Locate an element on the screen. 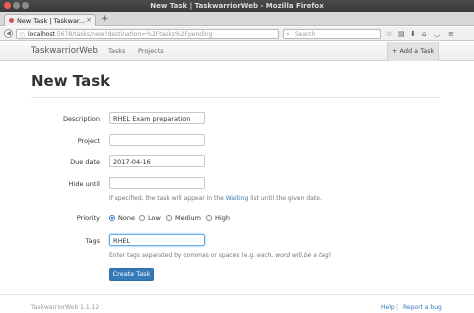 Image resolution: width=474 pixels, height=313 pixels. nav-tasks: Tasks is located at coordinates (116, 51).